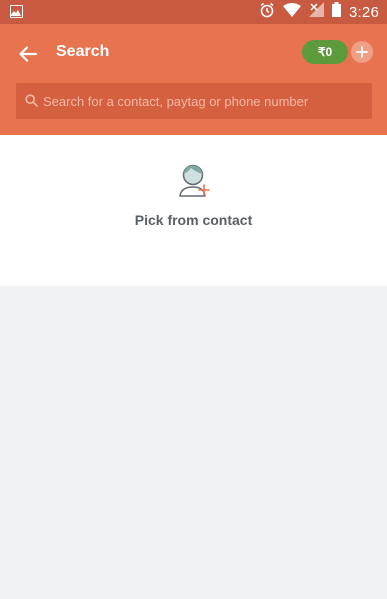 The image size is (387, 599). Describe the element at coordinates (193, 200) in the screenshot. I see `pick-from-contact-button: Pick from contact` at that location.